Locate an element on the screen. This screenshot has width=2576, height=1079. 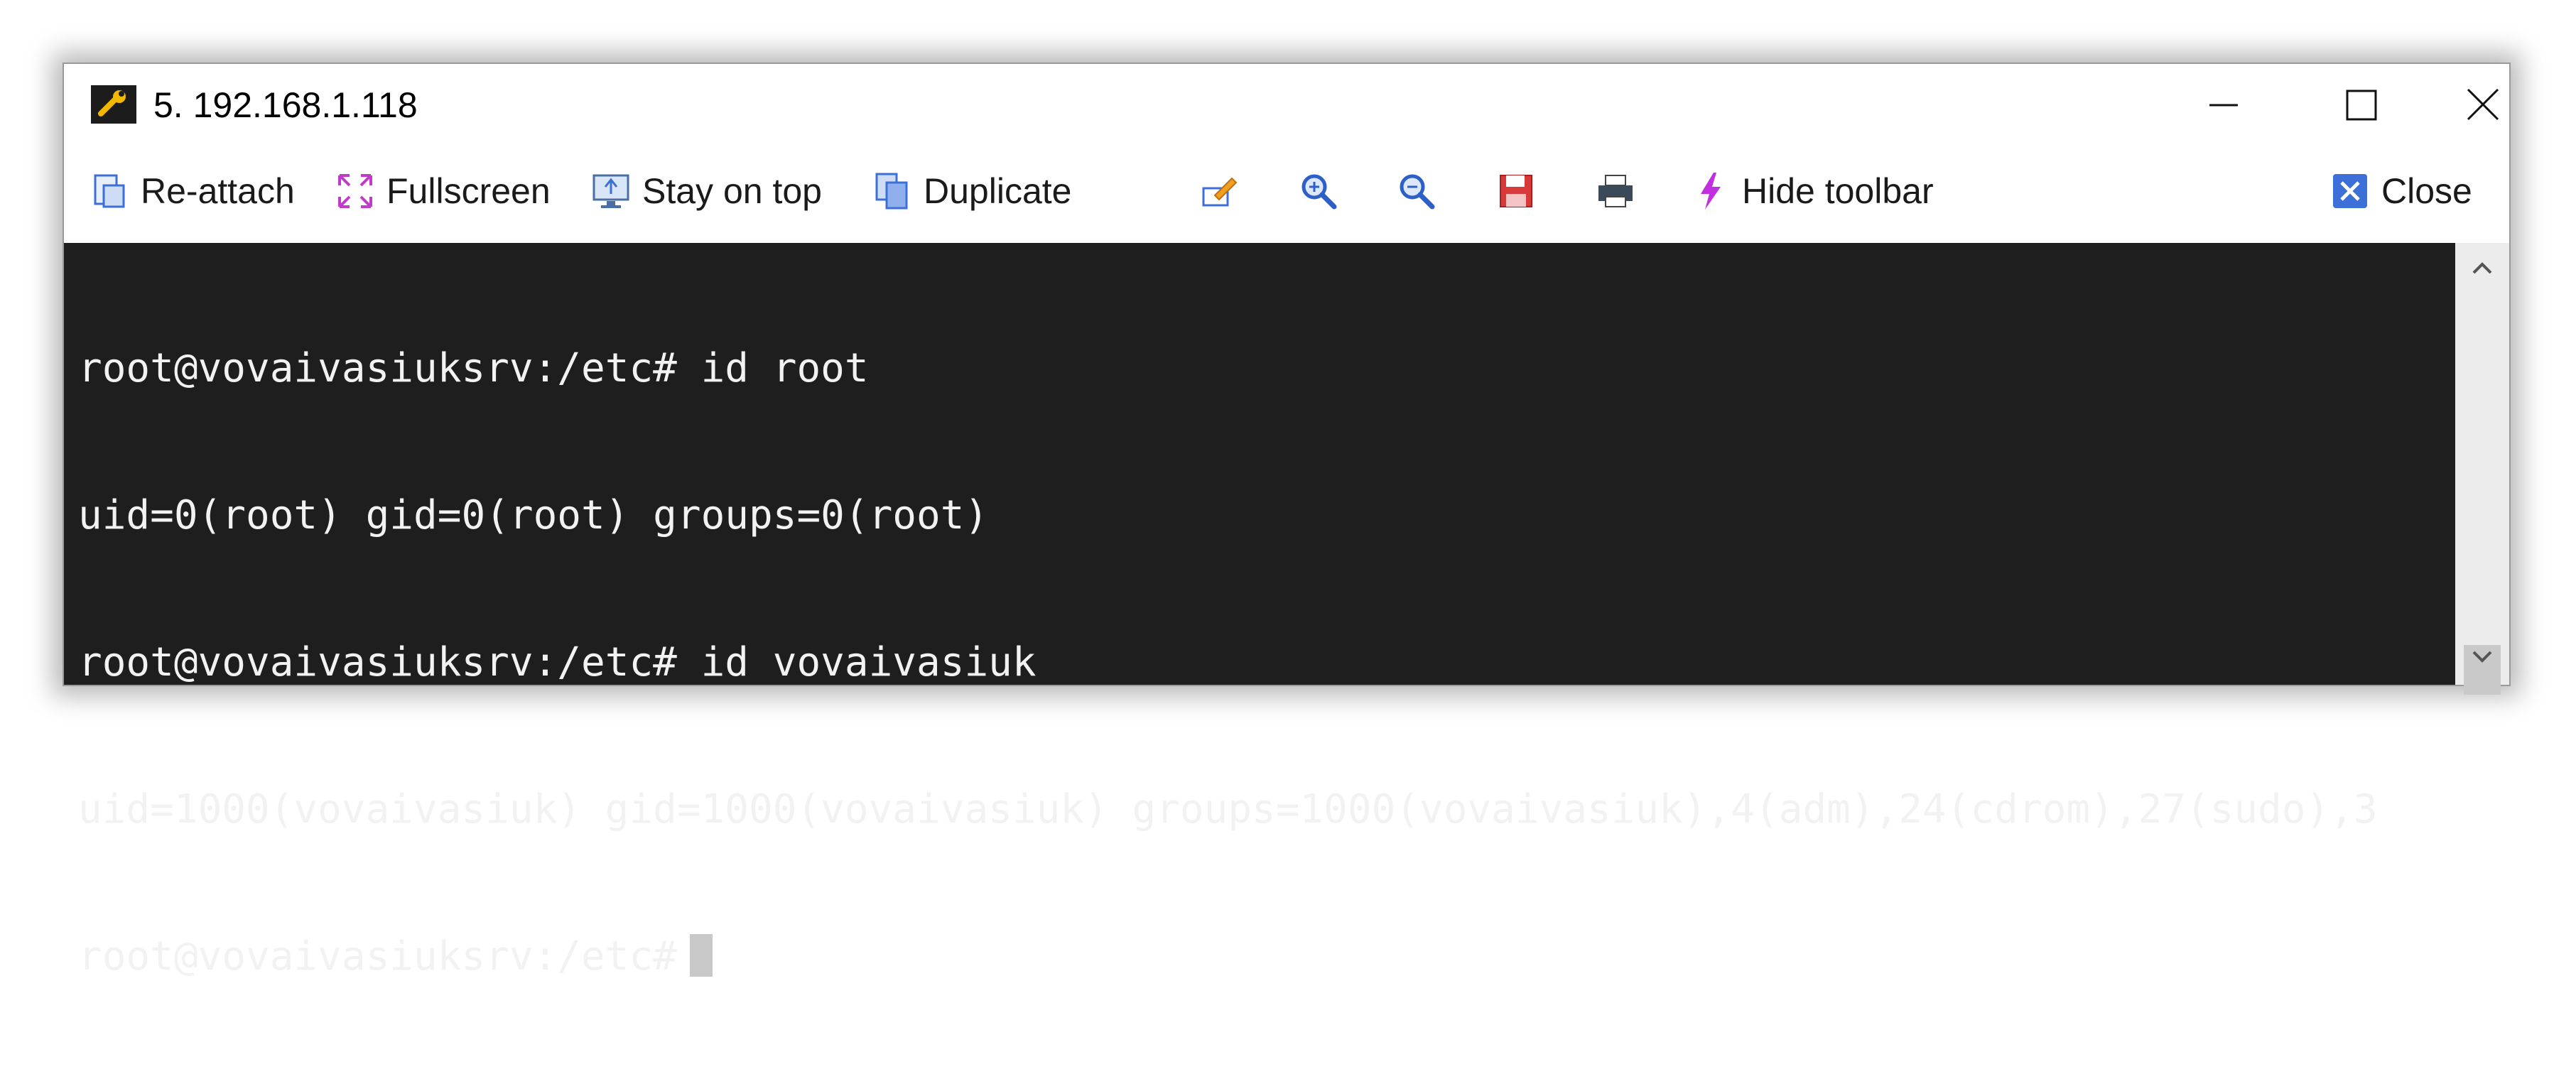
floppy-icon is located at coordinates (1516, 191).